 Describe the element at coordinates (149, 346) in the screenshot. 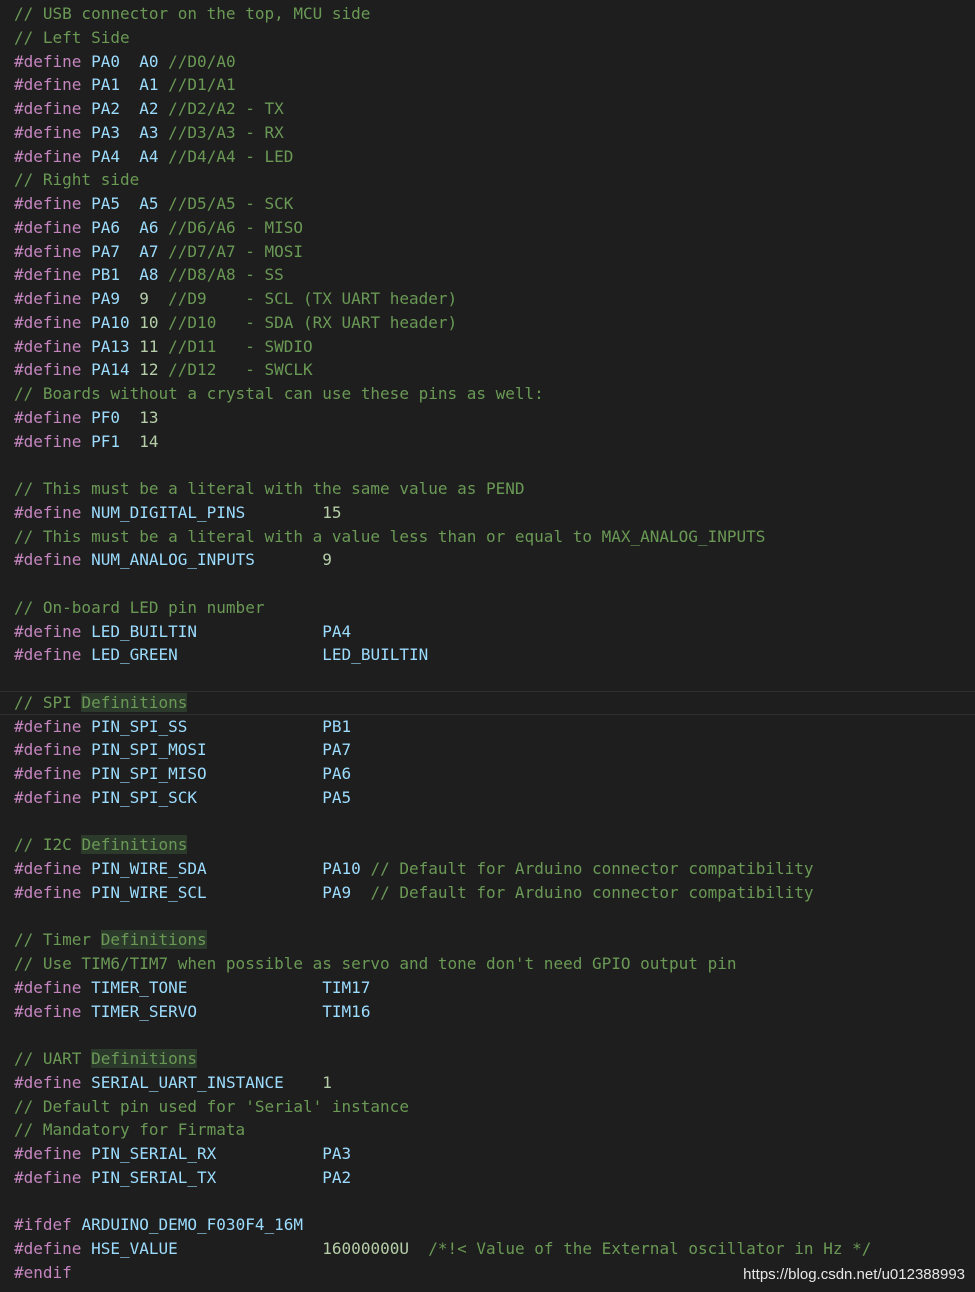

I see `code-token-number: 11` at that location.